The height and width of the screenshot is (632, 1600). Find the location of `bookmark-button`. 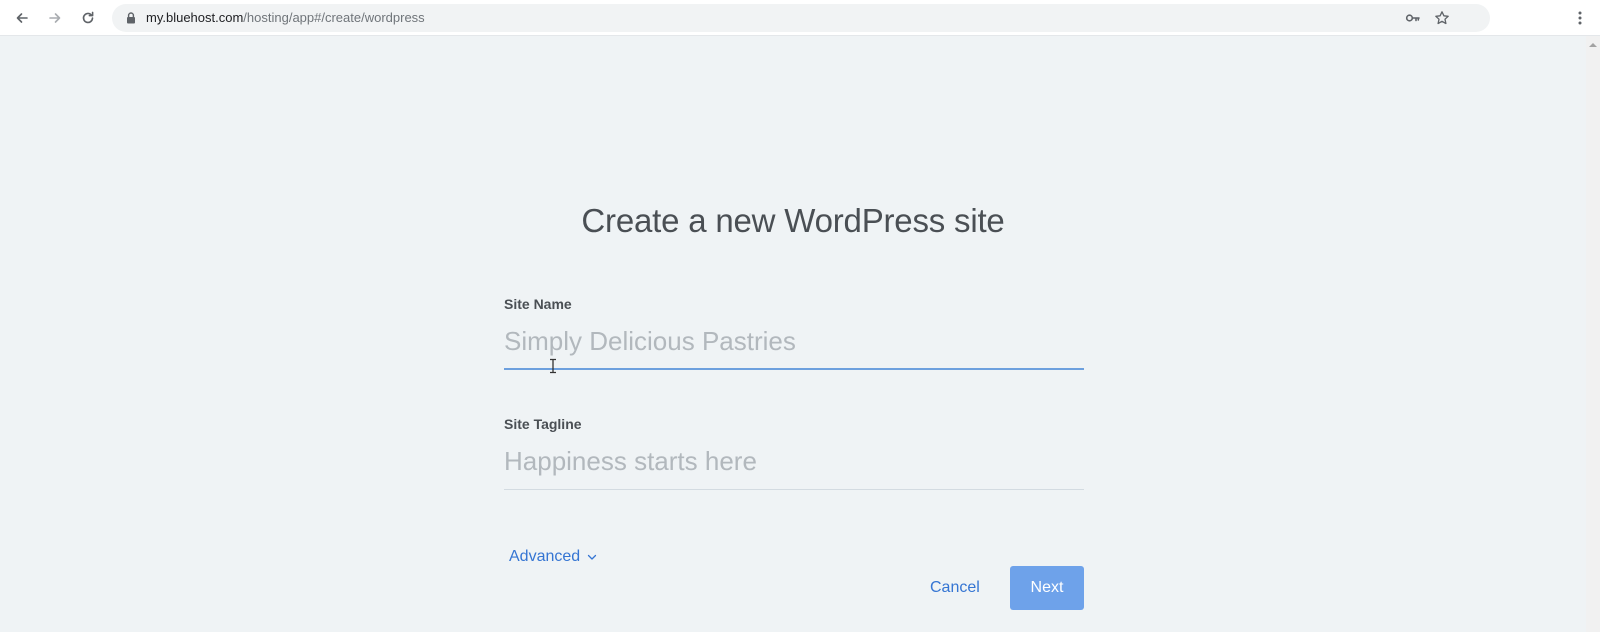

bookmark-button is located at coordinates (1442, 18).